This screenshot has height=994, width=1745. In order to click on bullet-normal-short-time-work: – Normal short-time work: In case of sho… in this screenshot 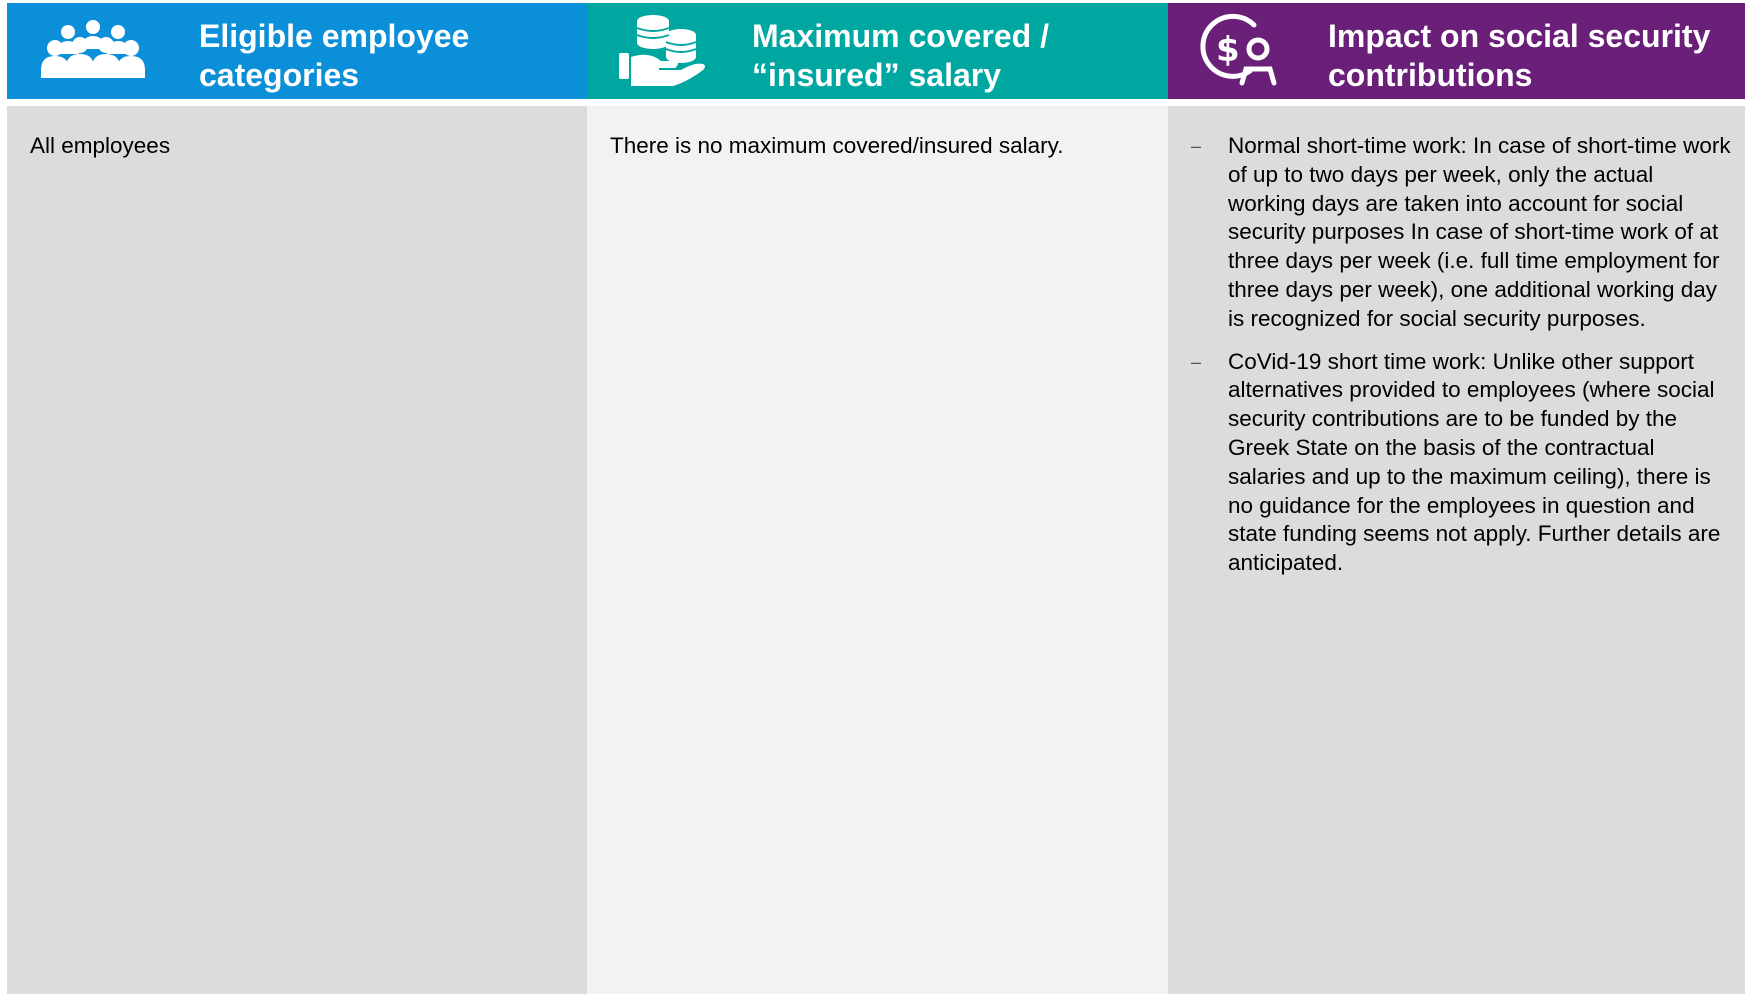, I will do `click(1456, 233)`.